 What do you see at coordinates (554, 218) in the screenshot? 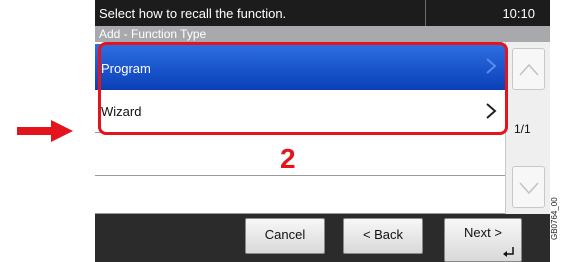
I see `figure-code: GB0764_00` at bounding box center [554, 218].